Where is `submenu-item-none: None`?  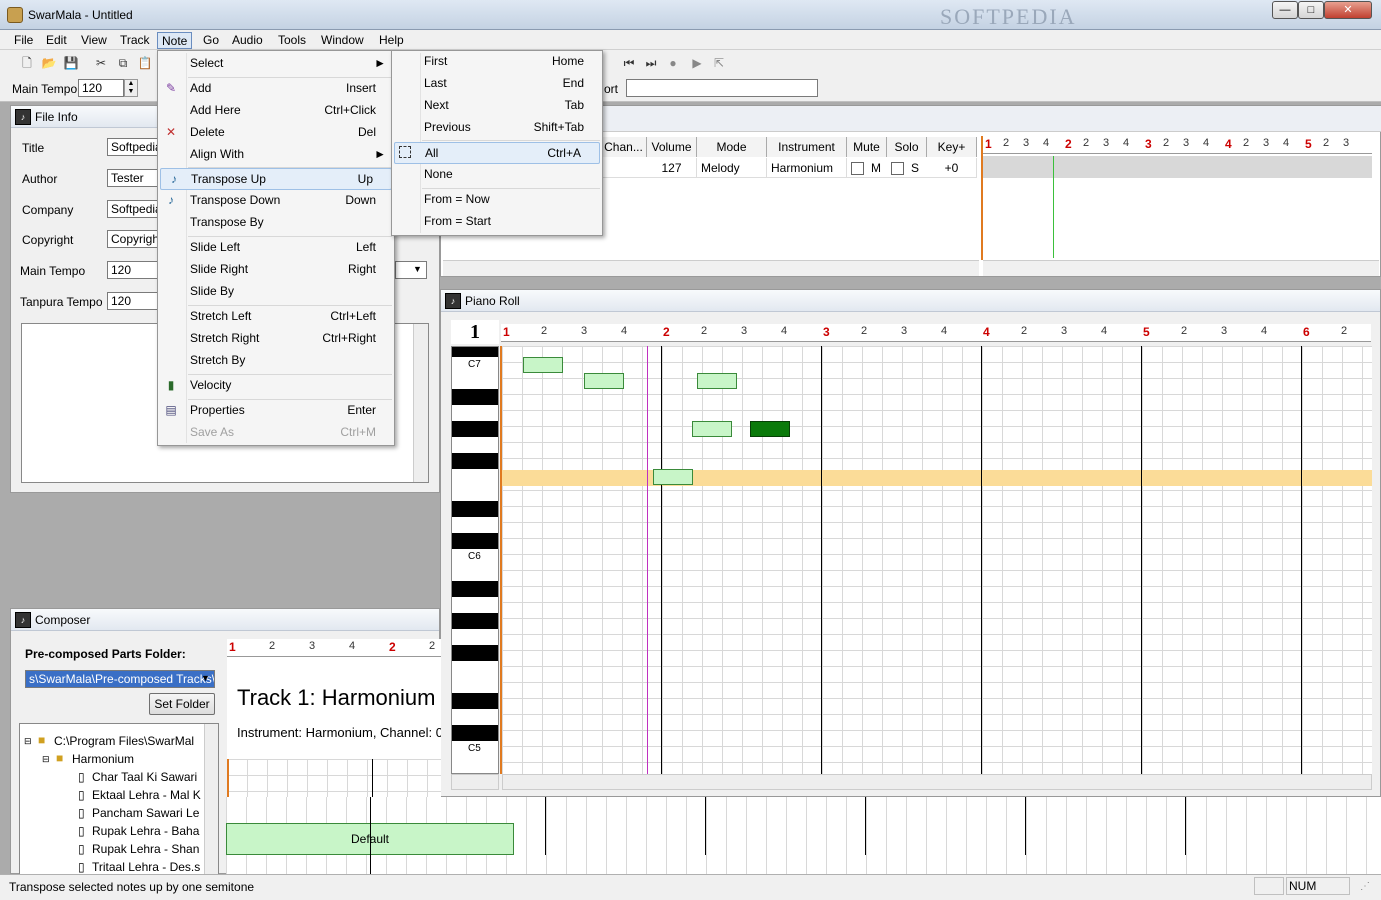 submenu-item-none: None is located at coordinates (497, 175).